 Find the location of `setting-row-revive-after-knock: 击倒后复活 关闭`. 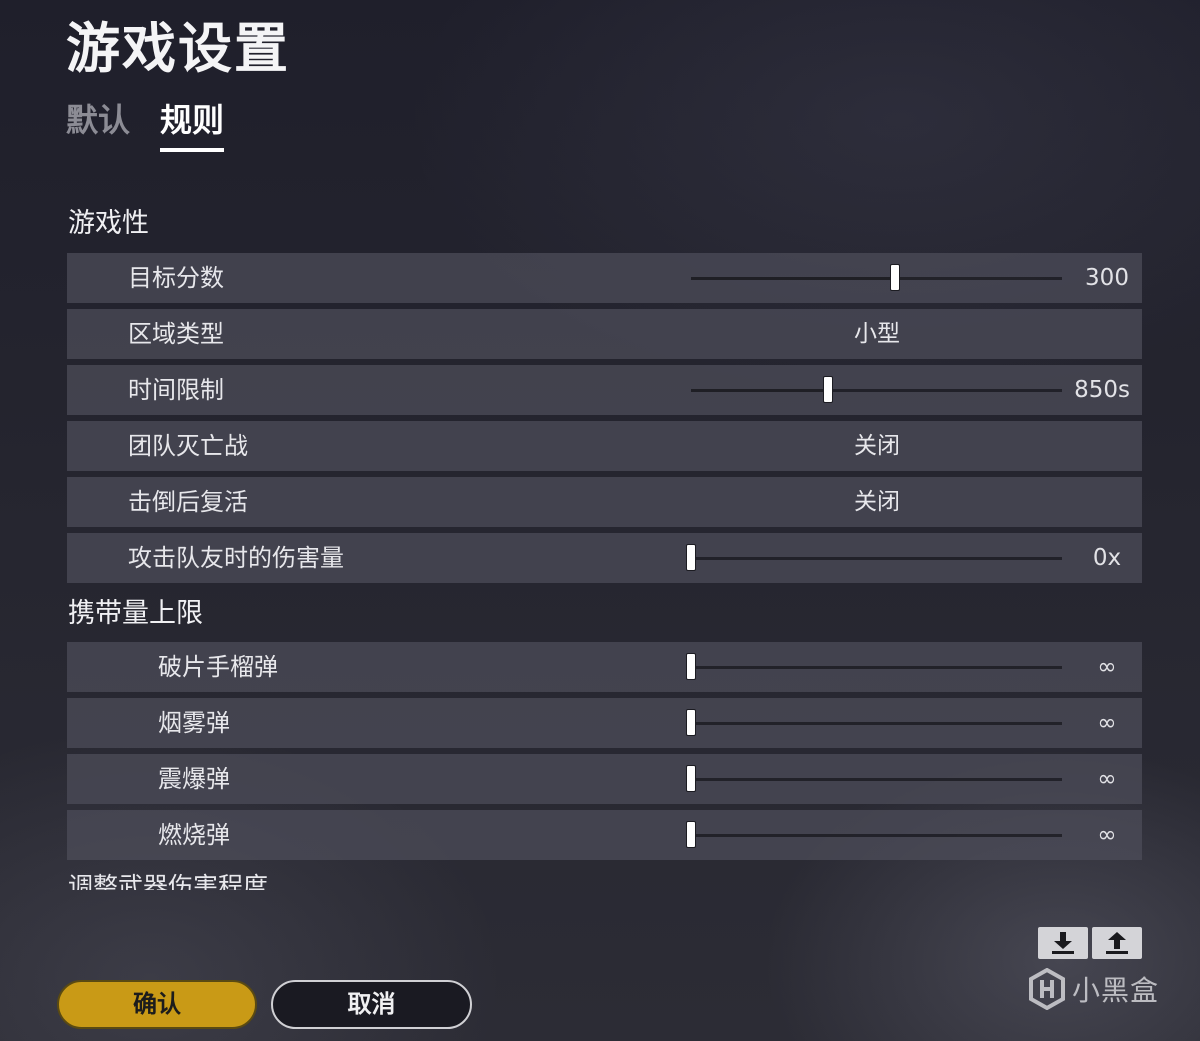

setting-row-revive-after-knock: 击倒后复活 关闭 is located at coordinates (604, 502).